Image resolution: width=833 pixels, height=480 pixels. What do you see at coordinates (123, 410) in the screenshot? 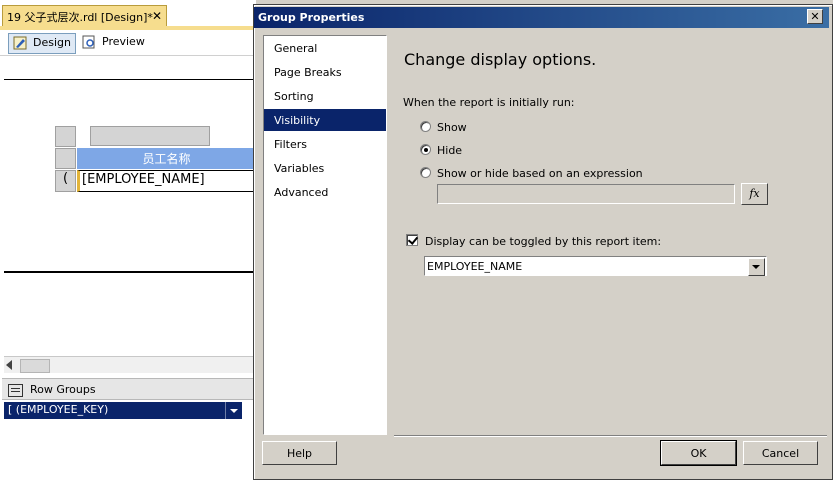
I see `row-group-item: [ (EMPLOYEE_KEY)` at bounding box center [123, 410].